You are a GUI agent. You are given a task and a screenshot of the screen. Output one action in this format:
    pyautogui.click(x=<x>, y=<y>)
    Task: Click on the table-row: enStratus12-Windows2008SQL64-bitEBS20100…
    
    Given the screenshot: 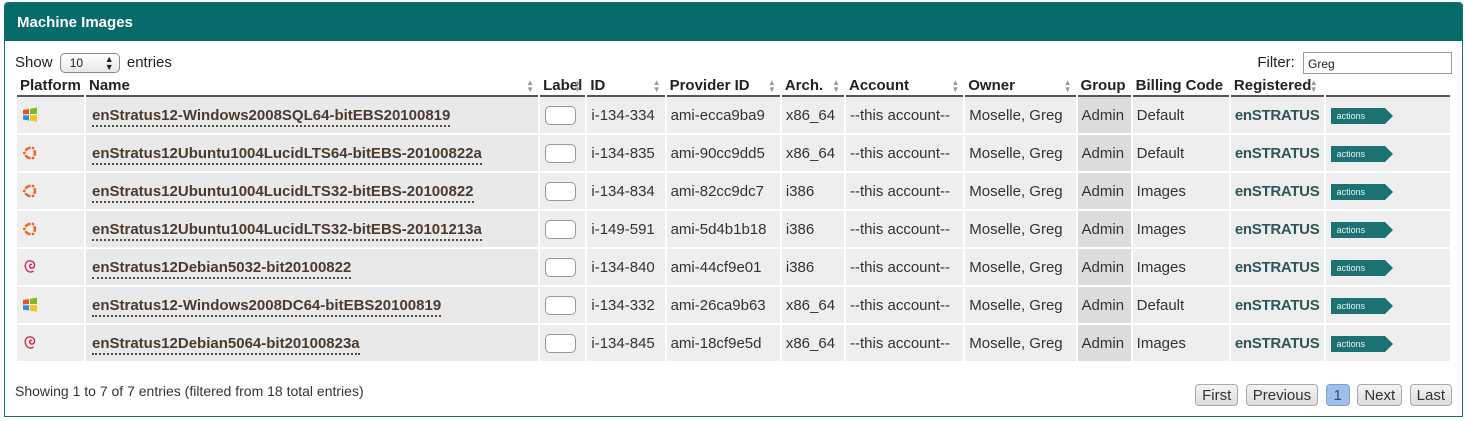 What is the action you would take?
    pyautogui.click(x=733, y=116)
    